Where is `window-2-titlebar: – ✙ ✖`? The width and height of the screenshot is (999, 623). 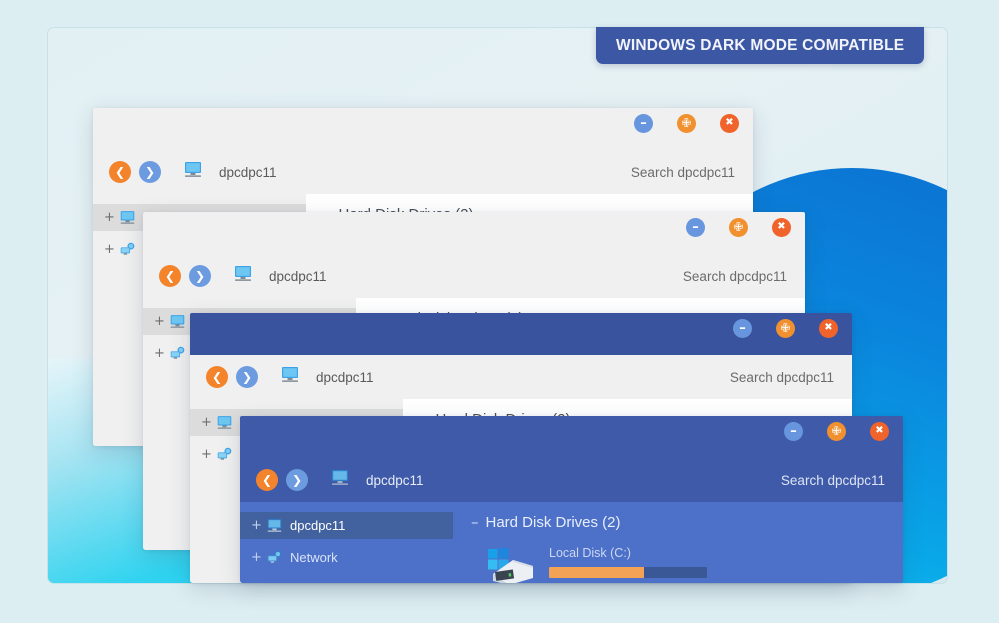
window-2-titlebar: – ✙ ✖ is located at coordinates (474, 233).